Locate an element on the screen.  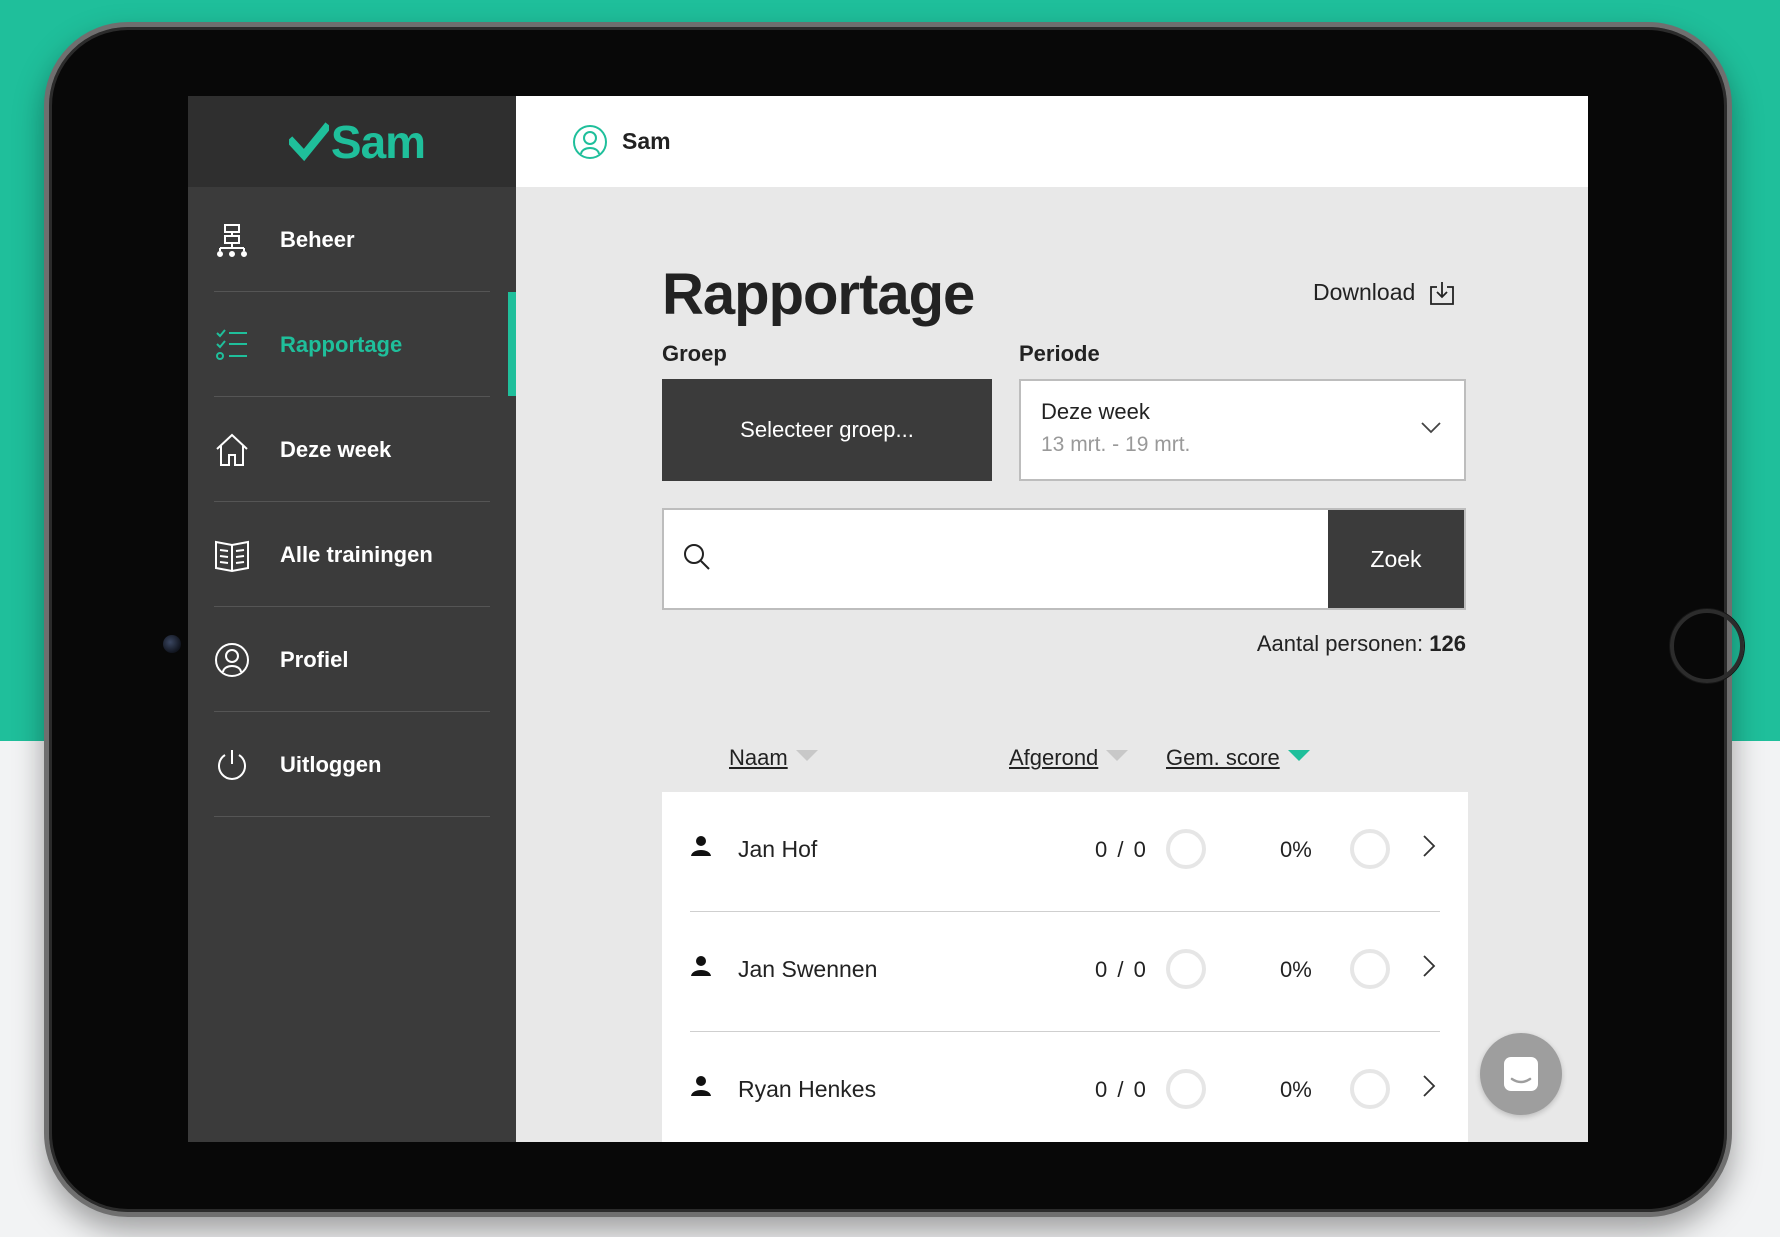
org-chart-icon is located at coordinates (232, 240).